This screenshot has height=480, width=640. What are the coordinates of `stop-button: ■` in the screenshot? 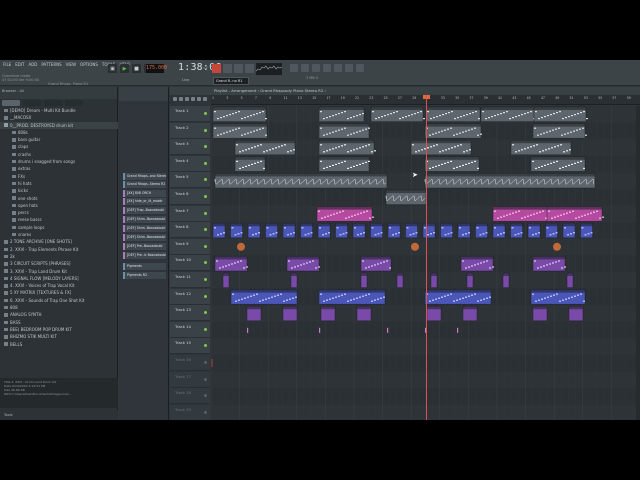 It's located at (136, 68).